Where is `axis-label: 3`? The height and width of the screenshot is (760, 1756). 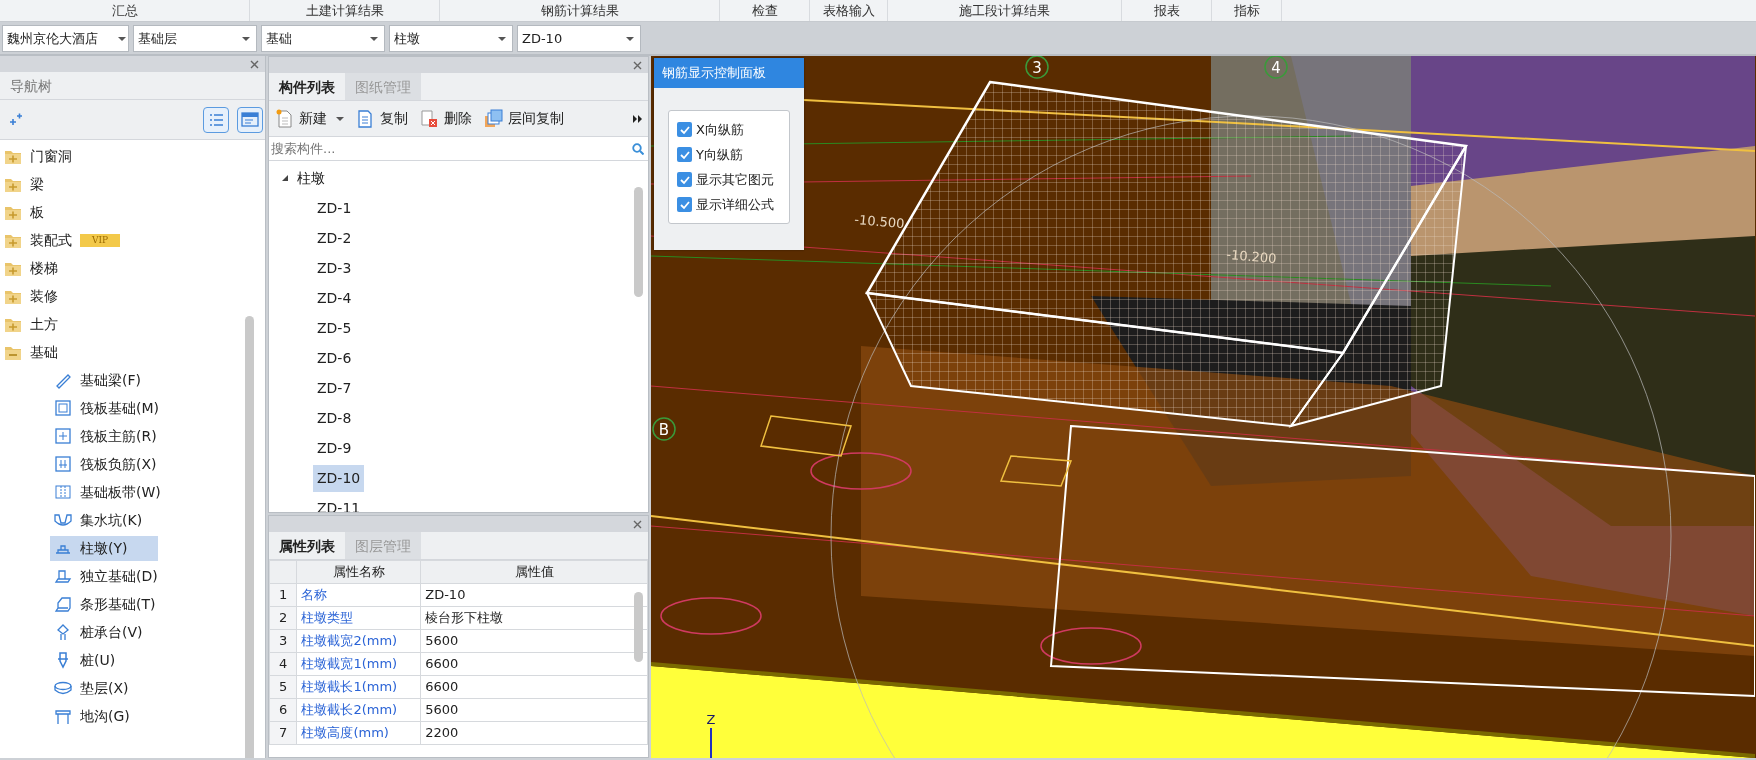
axis-label: 3 is located at coordinates (1037, 68).